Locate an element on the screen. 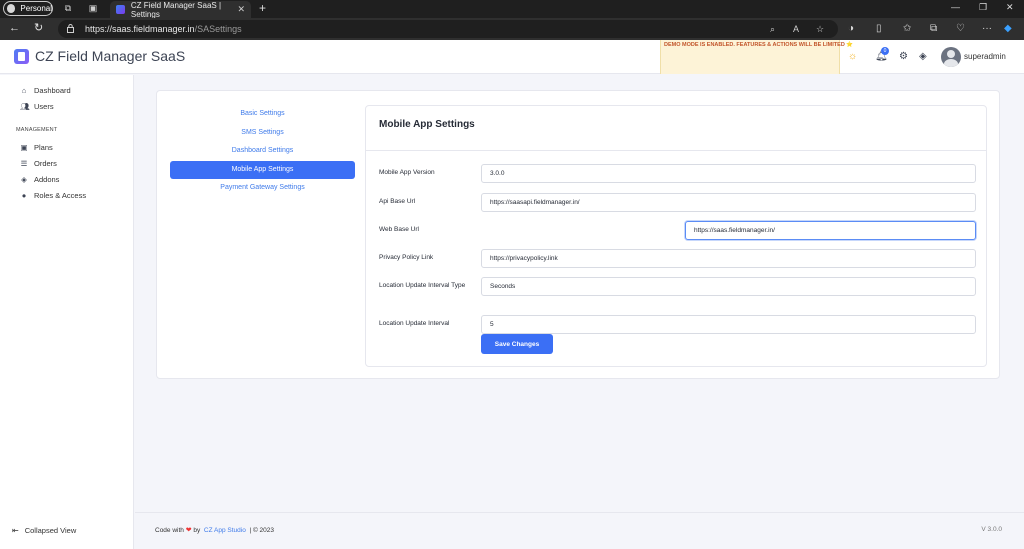  favorites-icon: ✩ is located at coordinates (907, 28).